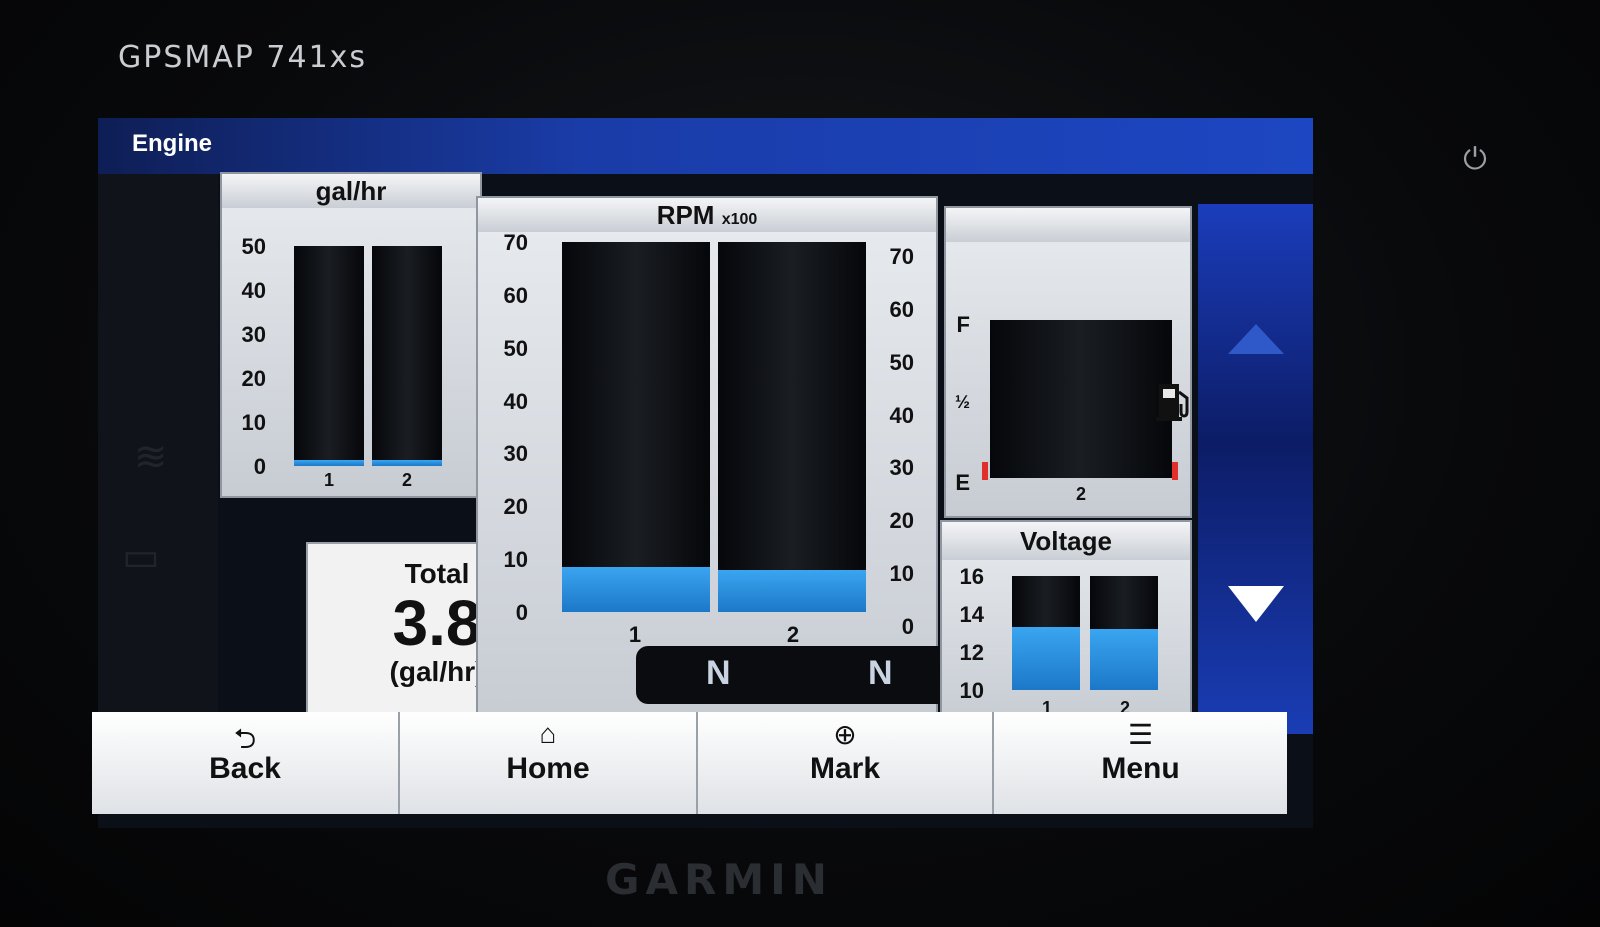 The height and width of the screenshot is (927, 1600). Describe the element at coordinates (907, 626) in the screenshot. I see `rpm-right-tick-label: 0` at that location.